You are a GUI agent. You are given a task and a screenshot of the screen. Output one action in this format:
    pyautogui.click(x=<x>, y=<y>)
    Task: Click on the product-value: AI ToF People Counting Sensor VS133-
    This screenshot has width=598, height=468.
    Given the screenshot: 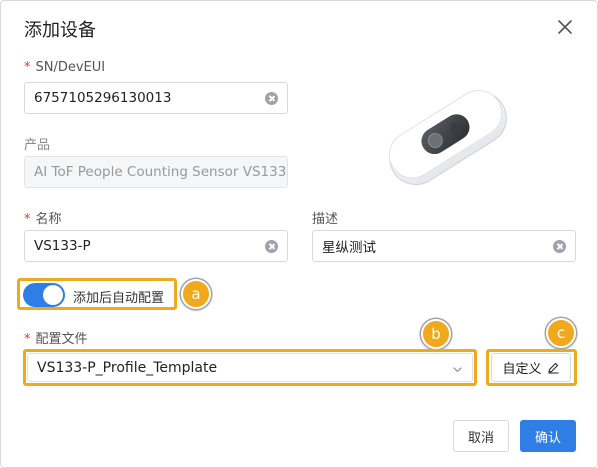 What is the action you would take?
    pyautogui.click(x=161, y=172)
    